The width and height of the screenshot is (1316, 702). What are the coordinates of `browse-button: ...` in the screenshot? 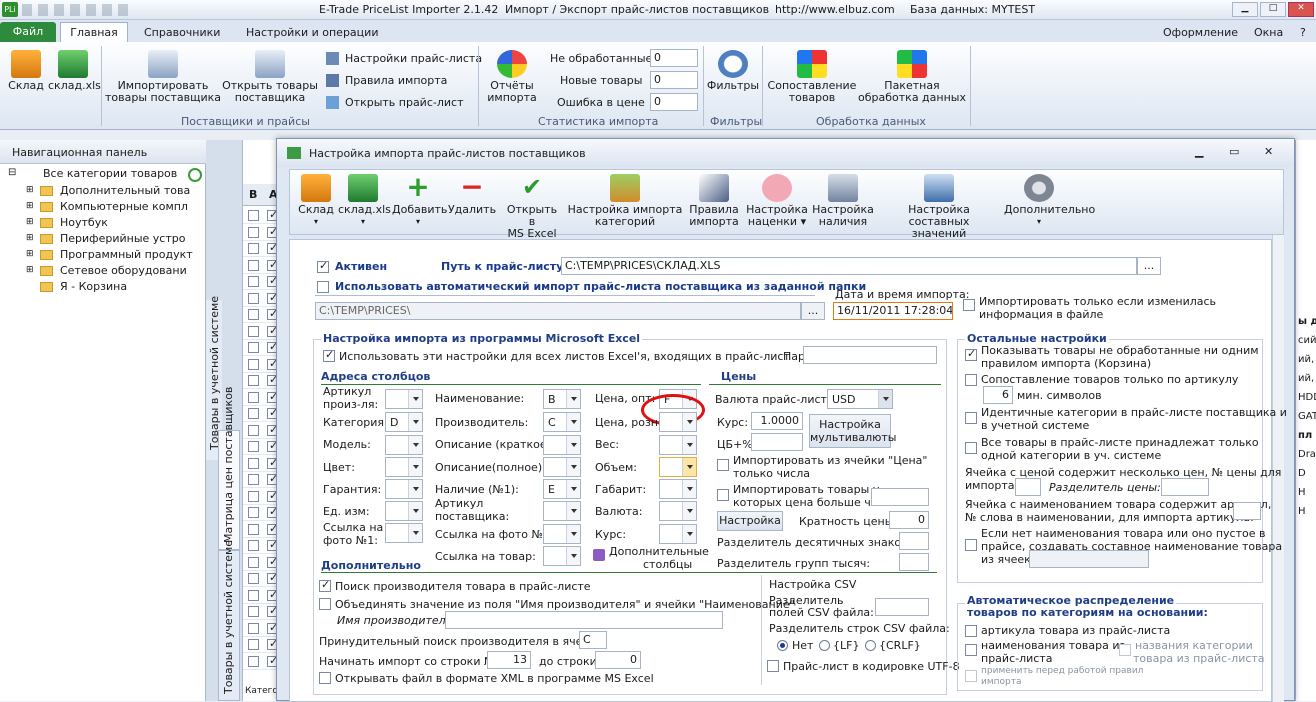 It's located at (1149, 266).